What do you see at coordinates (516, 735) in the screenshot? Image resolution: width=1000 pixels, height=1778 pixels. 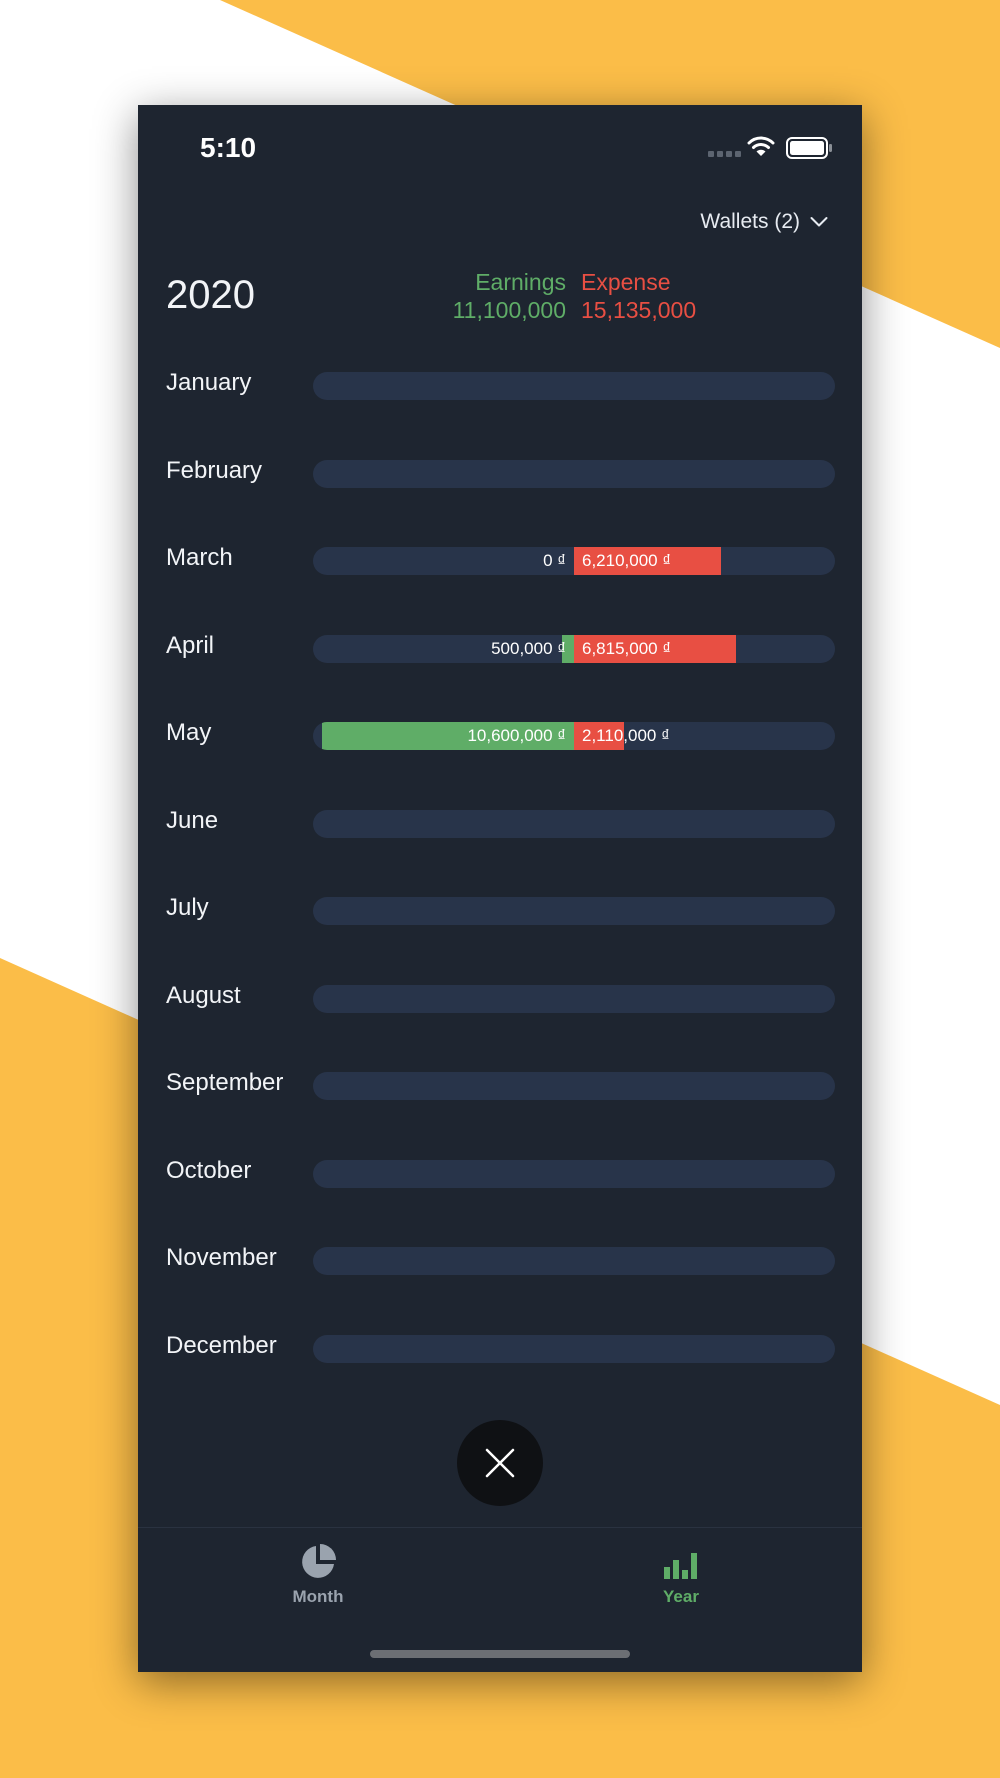 I see `earnings-value-label: 10,600,000 ₫` at bounding box center [516, 735].